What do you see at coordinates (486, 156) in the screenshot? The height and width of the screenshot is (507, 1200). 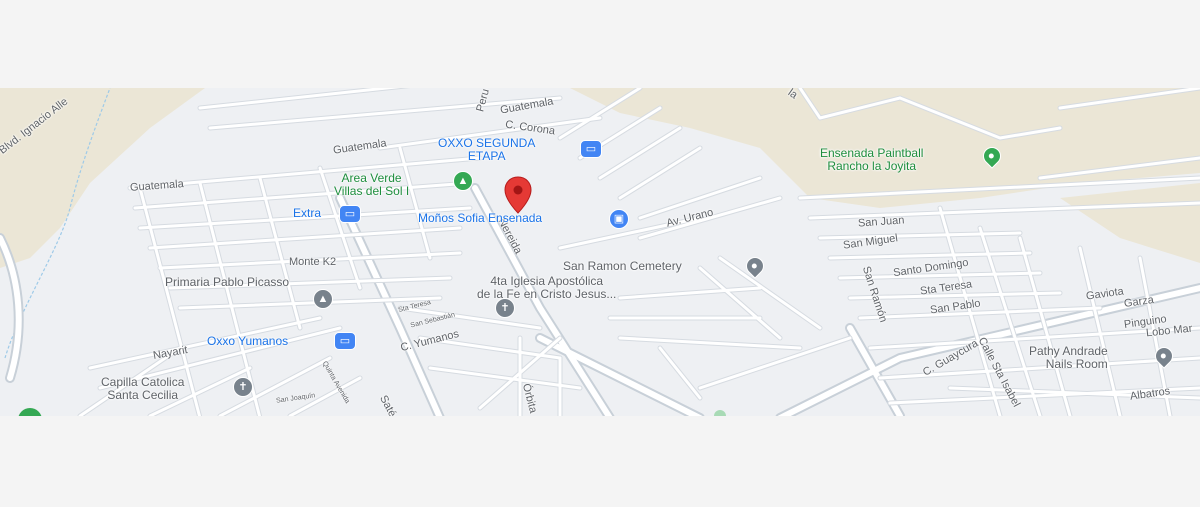 I see `poi-oxxo-segunda-line2: ETAPA` at bounding box center [486, 156].